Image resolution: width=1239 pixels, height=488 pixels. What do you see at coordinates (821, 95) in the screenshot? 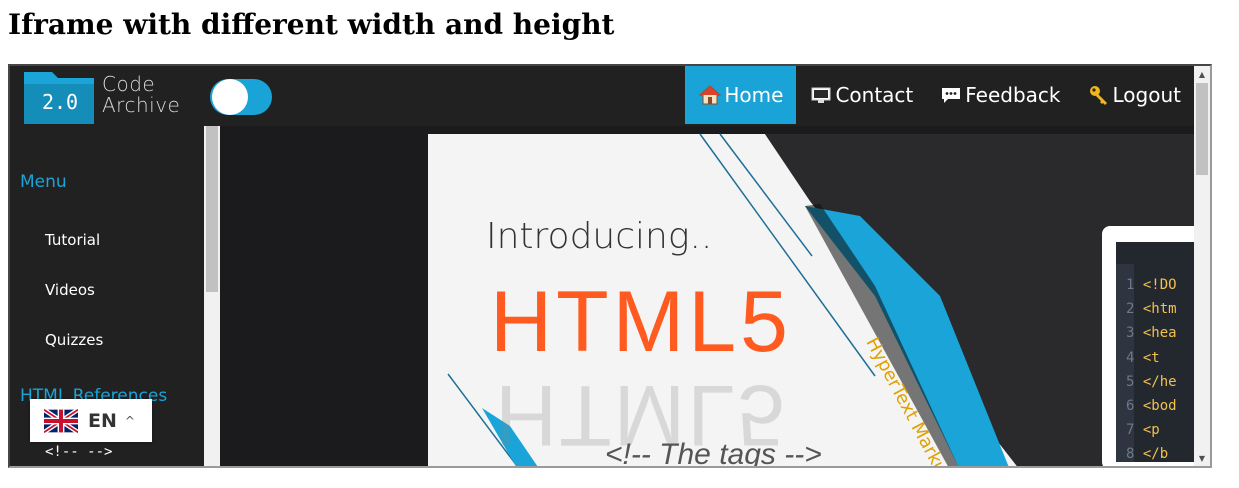
I see `monitor-icon` at bounding box center [821, 95].